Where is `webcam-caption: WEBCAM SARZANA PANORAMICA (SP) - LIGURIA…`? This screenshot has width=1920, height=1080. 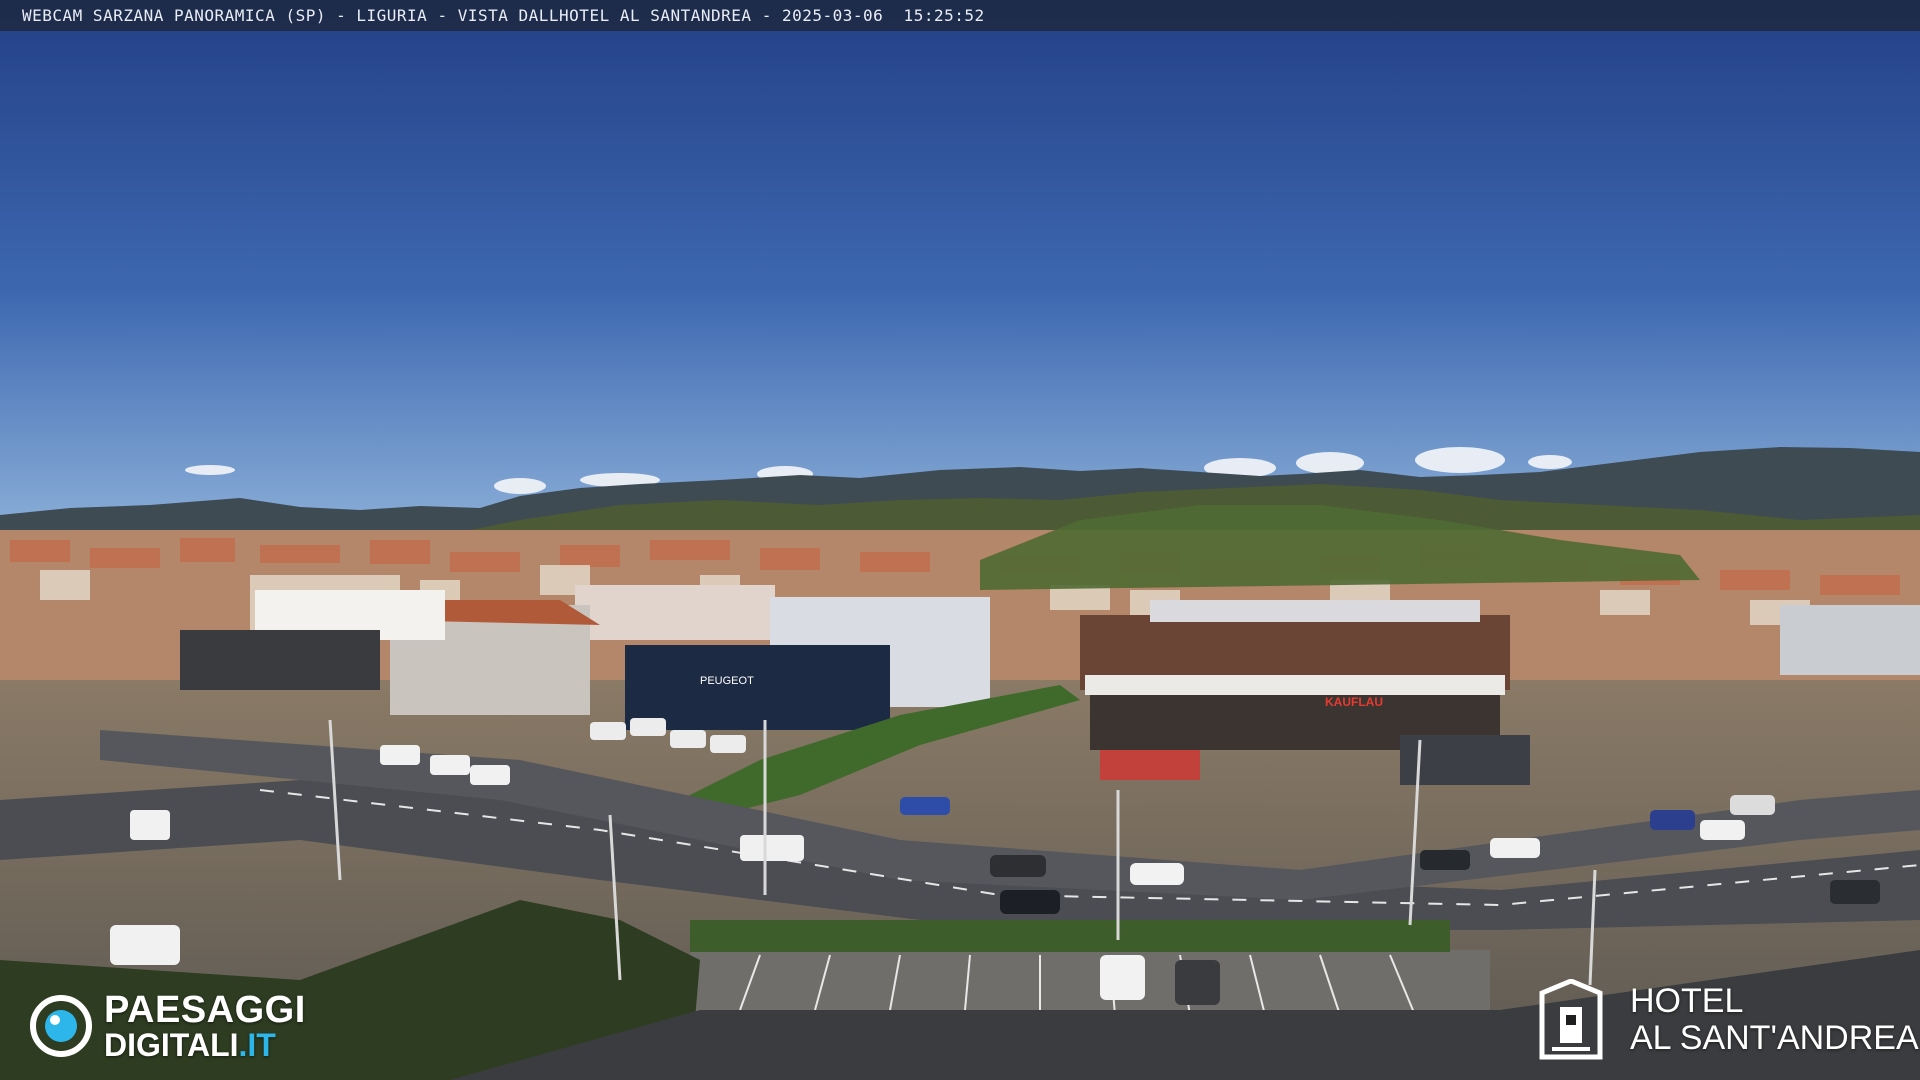
webcam-caption: WEBCAM SARZANA PANORAMICA (SP) - LIGURIA… is located at coordinates (503, 15).